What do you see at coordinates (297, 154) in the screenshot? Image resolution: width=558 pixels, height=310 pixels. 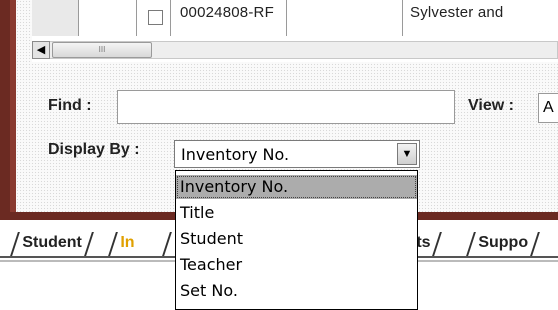 I see `display-by-select: Inventory No. ▼` at bounding box center [297, 154].